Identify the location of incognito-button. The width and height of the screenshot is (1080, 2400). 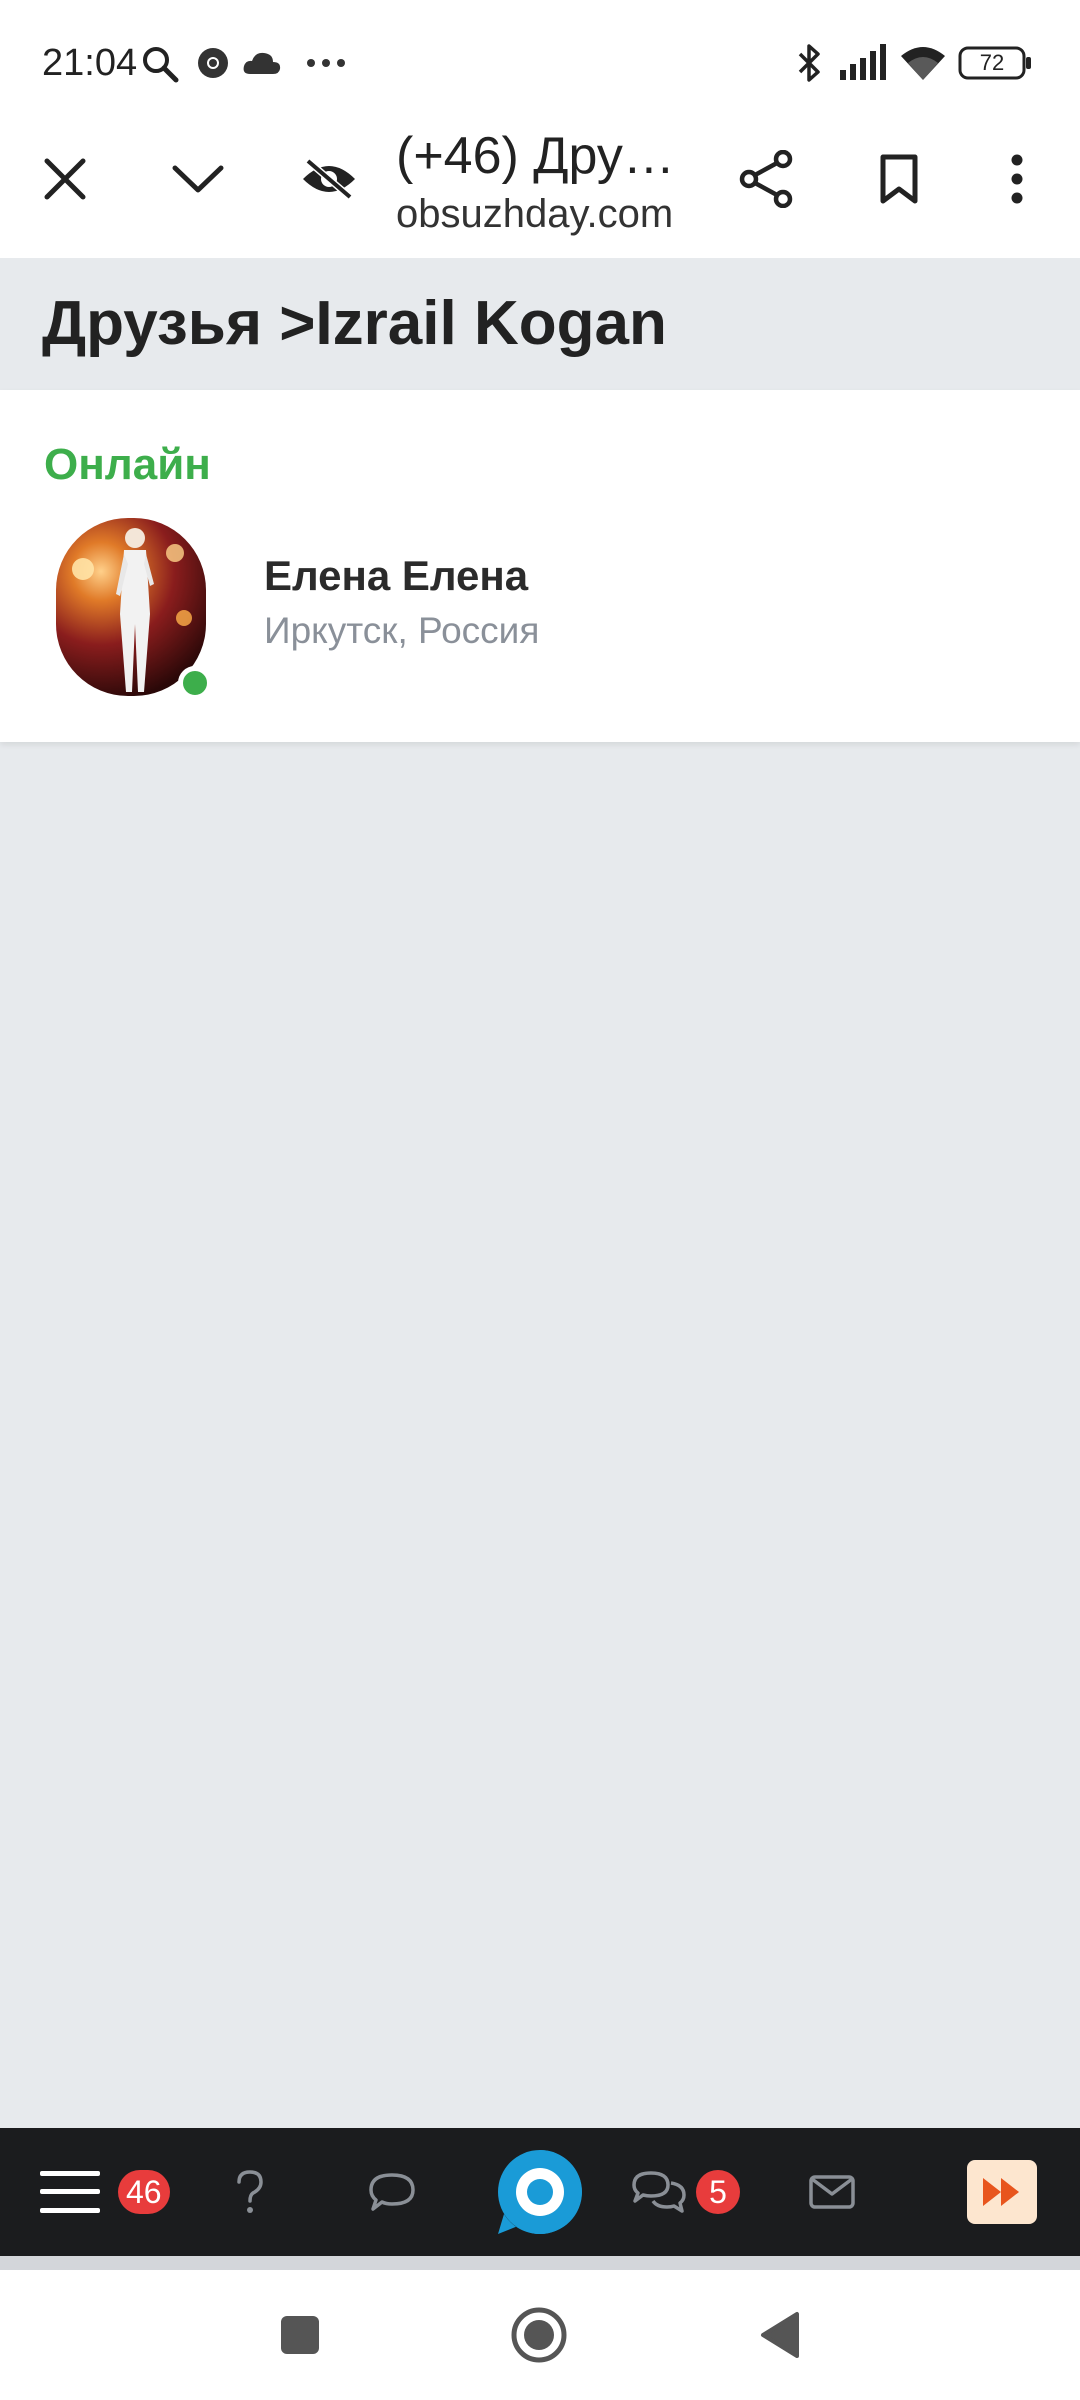
(329, 179).